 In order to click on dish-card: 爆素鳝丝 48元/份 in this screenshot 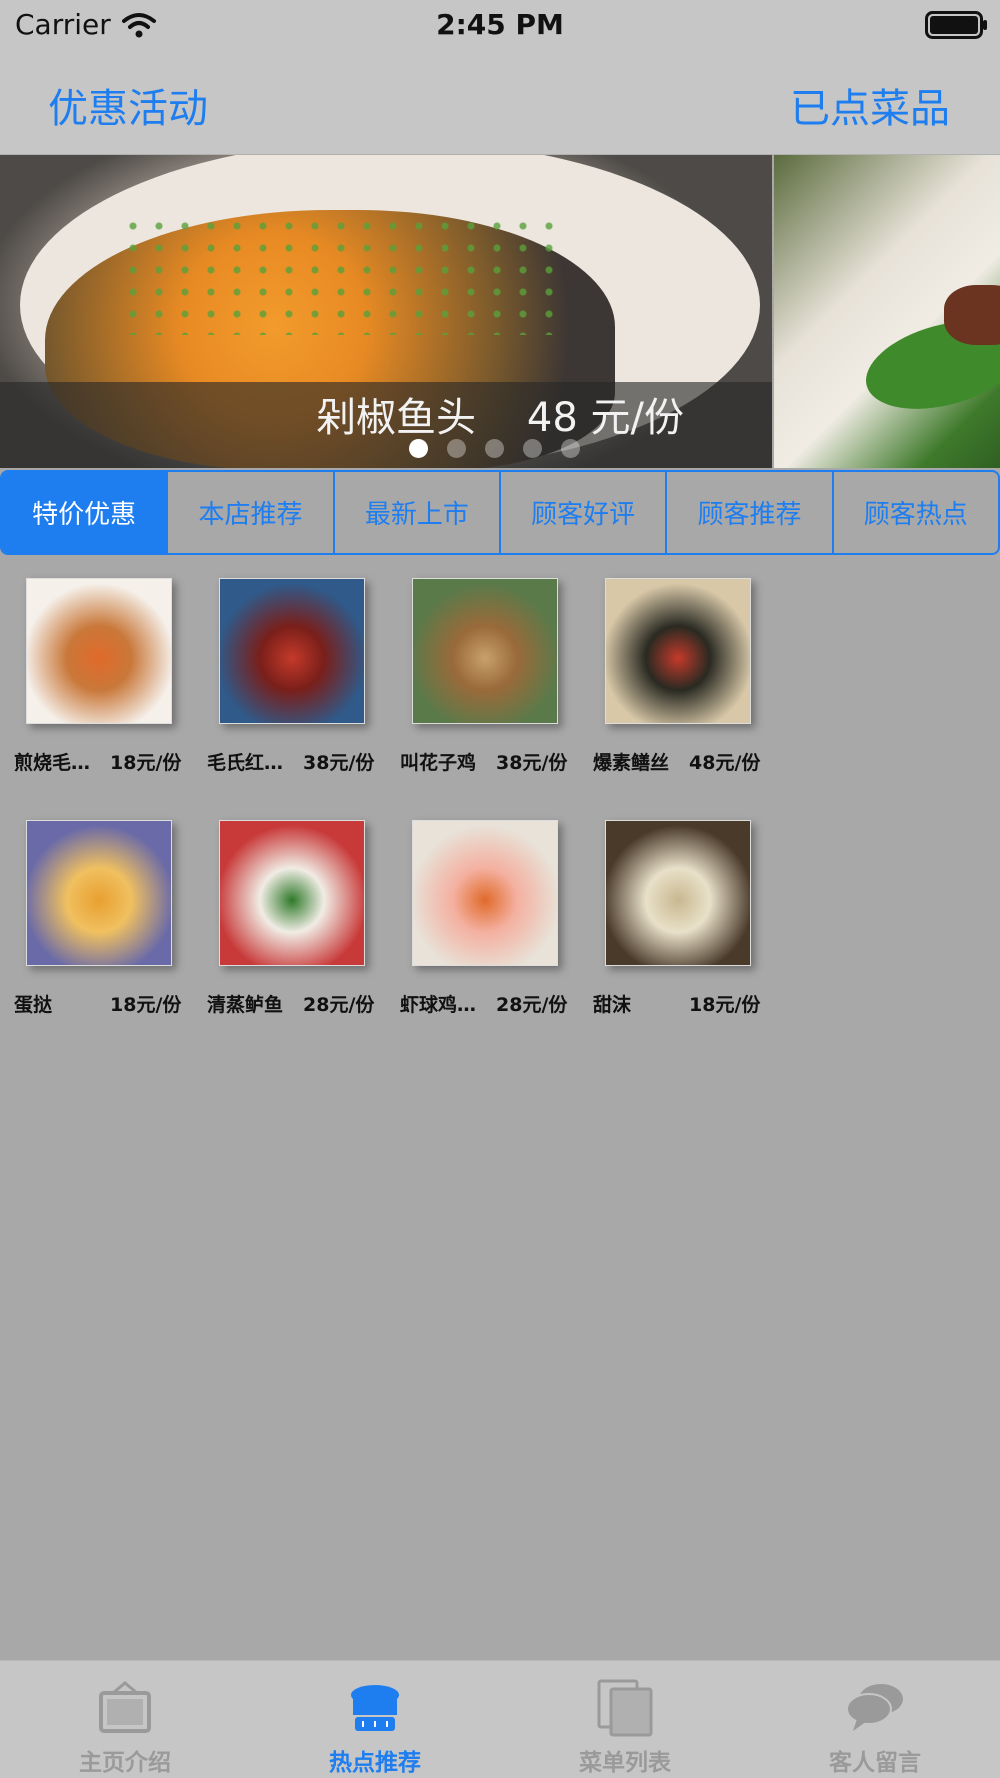, I will do `click(688, 678)`.